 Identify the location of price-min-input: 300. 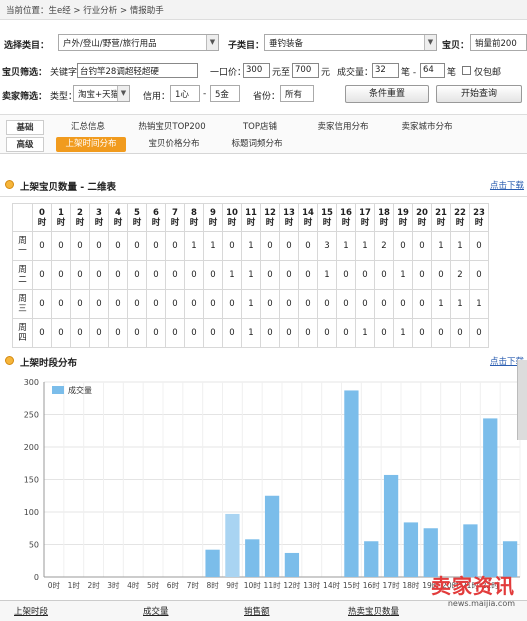
(256, 70).